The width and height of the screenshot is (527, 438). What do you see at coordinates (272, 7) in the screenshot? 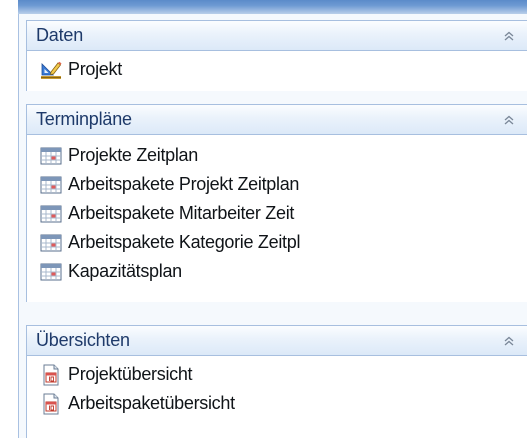
I see `pane-top-edge` at bounding box center [272, 7].